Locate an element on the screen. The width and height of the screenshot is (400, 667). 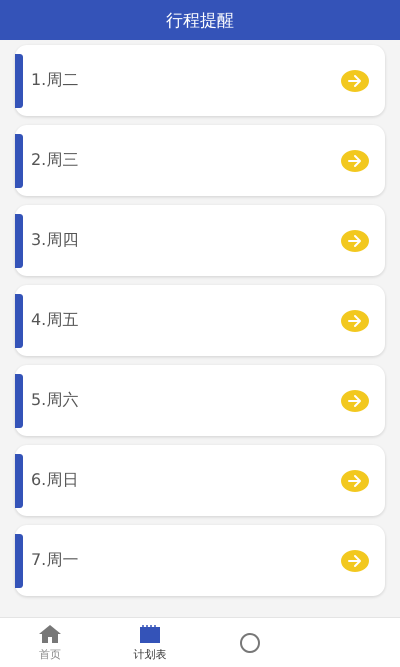
item-label: 3.周四 is located at coordinates (55, 240).